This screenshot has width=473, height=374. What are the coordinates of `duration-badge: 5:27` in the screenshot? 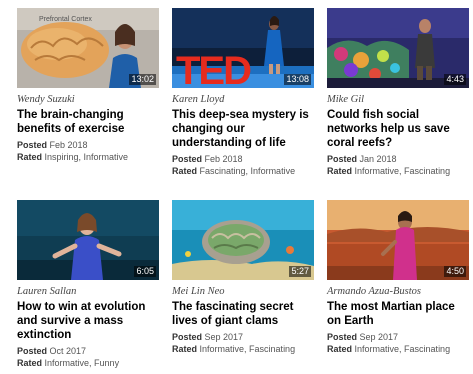 It's located at (300, 271).